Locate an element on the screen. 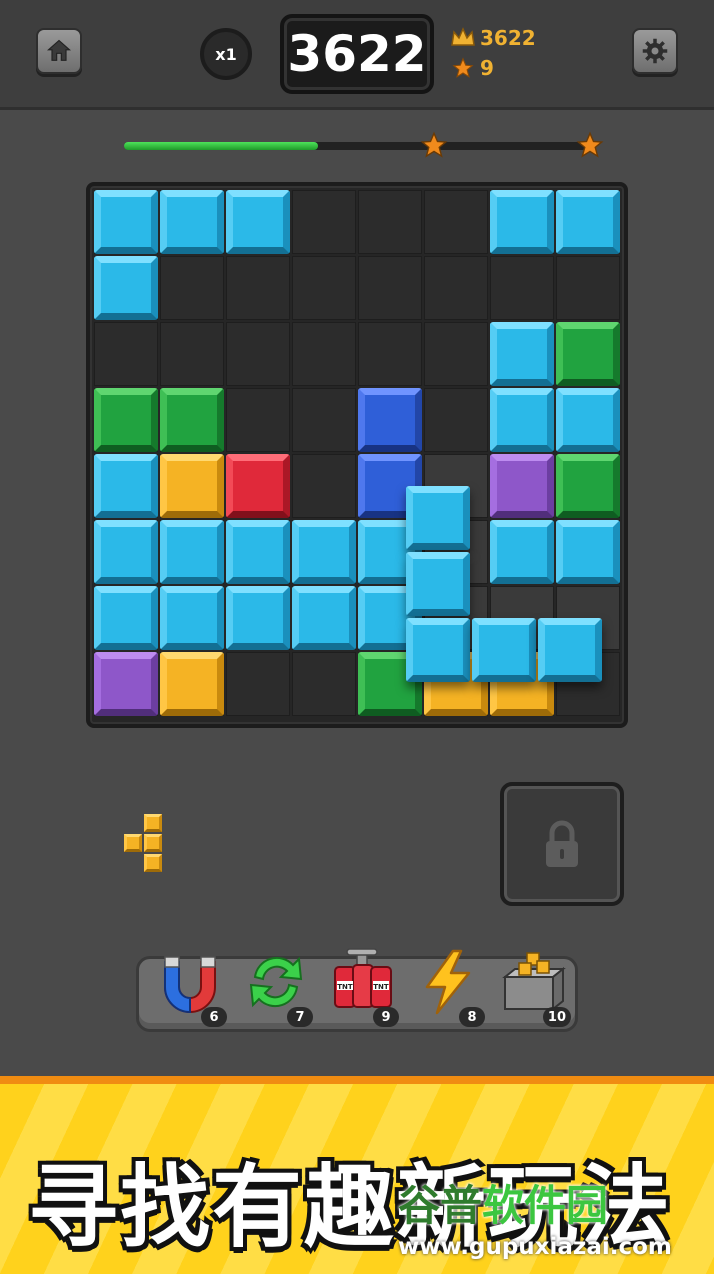 Image resolution: width=714 pixels, height=1274 pixels. tnt-count: 9 is located at coordinates (386, 1017).